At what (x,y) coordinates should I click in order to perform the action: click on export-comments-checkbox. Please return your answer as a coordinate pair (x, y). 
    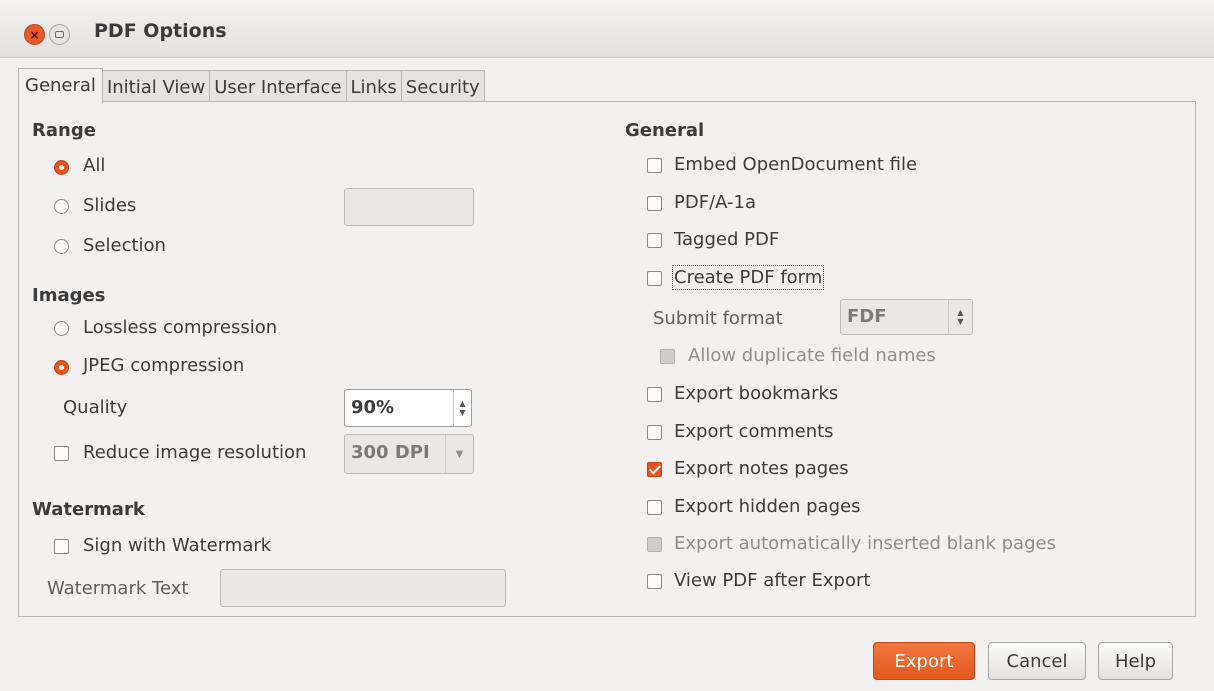
    Looking at the image, I should click on (654, 432).